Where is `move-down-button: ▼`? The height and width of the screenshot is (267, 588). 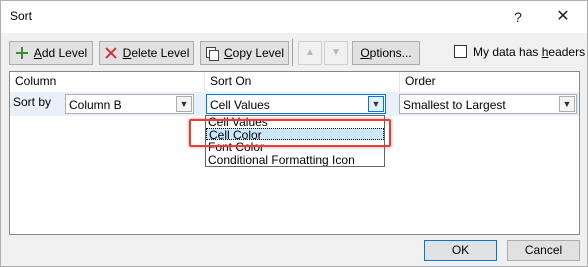 move-down-button: ▼ is located at coordinates (336, 53).